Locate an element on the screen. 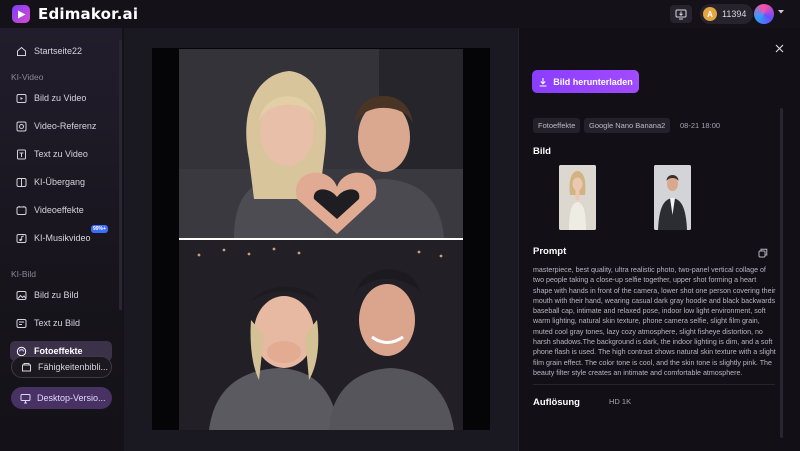 Image resolution: width=800 pixels, height=451 pixels. sidebar-item-video-referenz: Video-Referenz is located at coordinates (61, 126).